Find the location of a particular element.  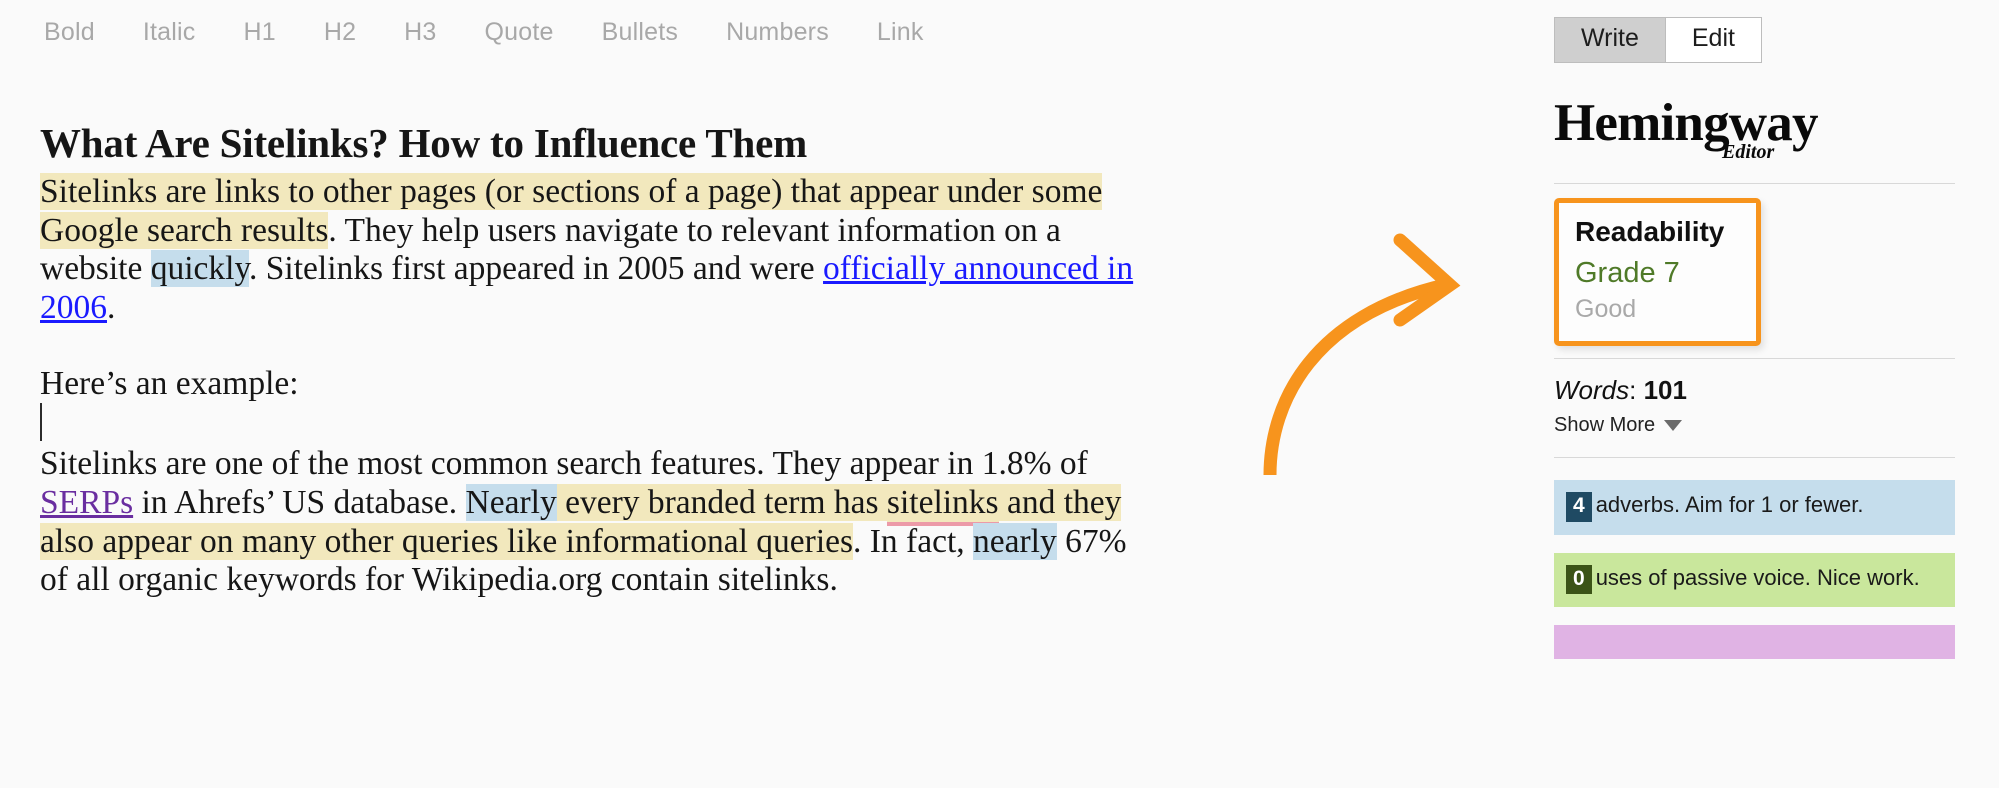

empty-line-with-caret is located at coordinates (590, 424).